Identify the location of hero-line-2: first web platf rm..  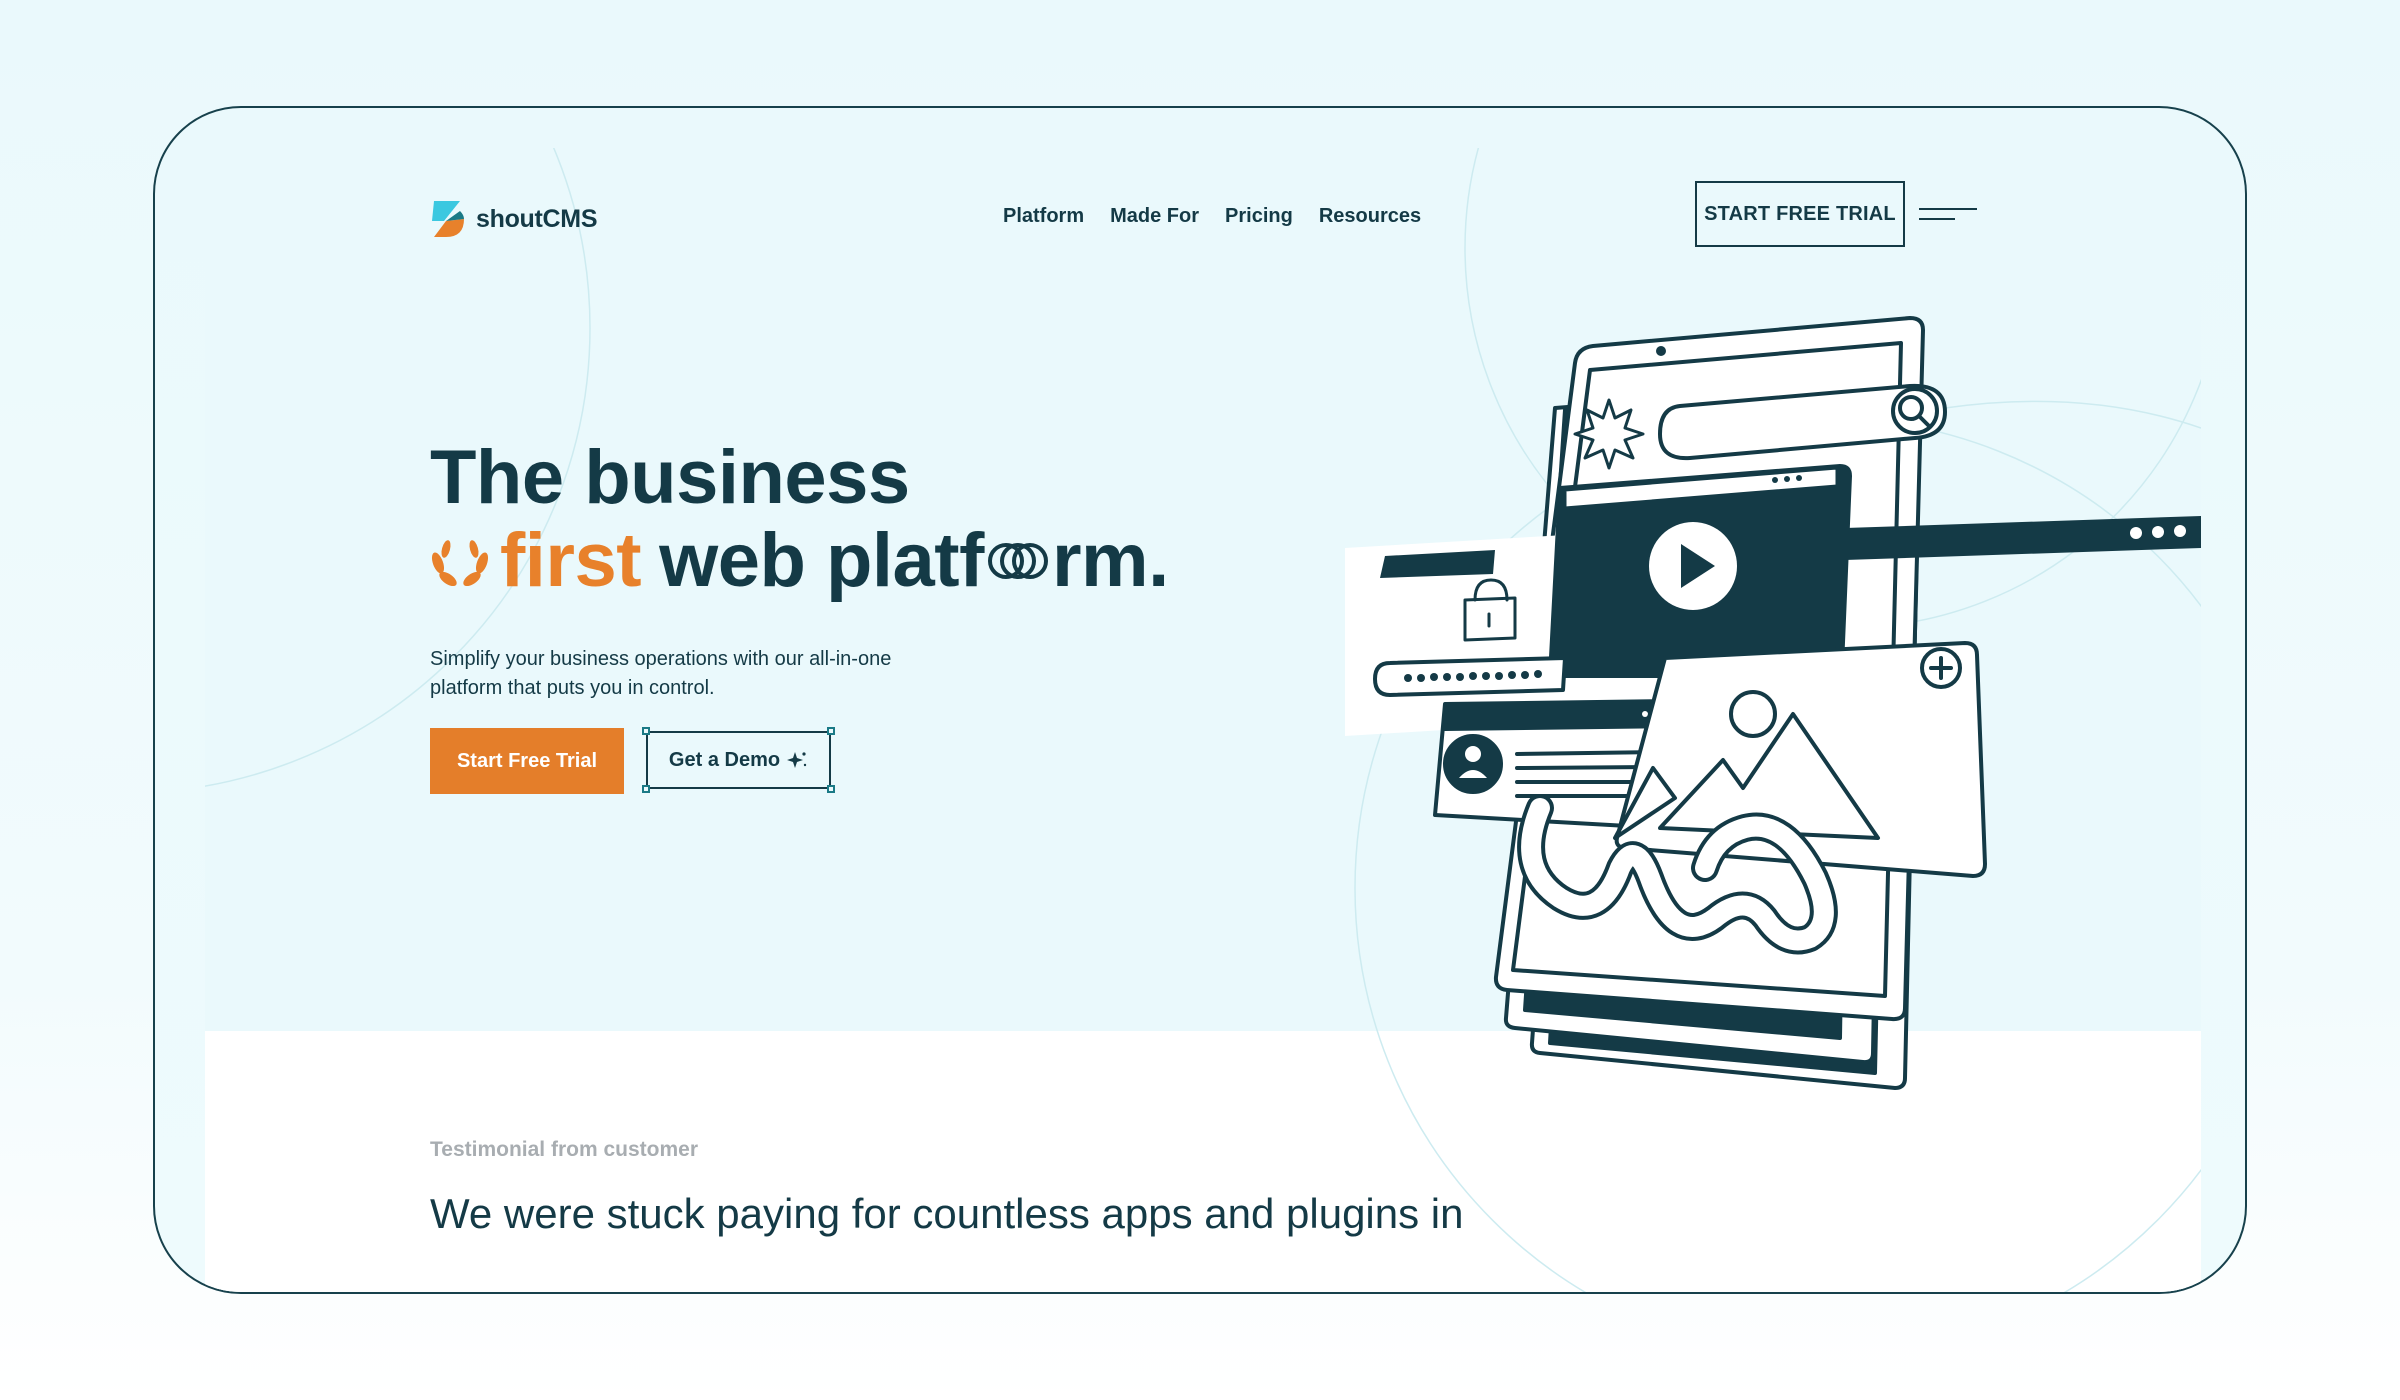
(799, 561).